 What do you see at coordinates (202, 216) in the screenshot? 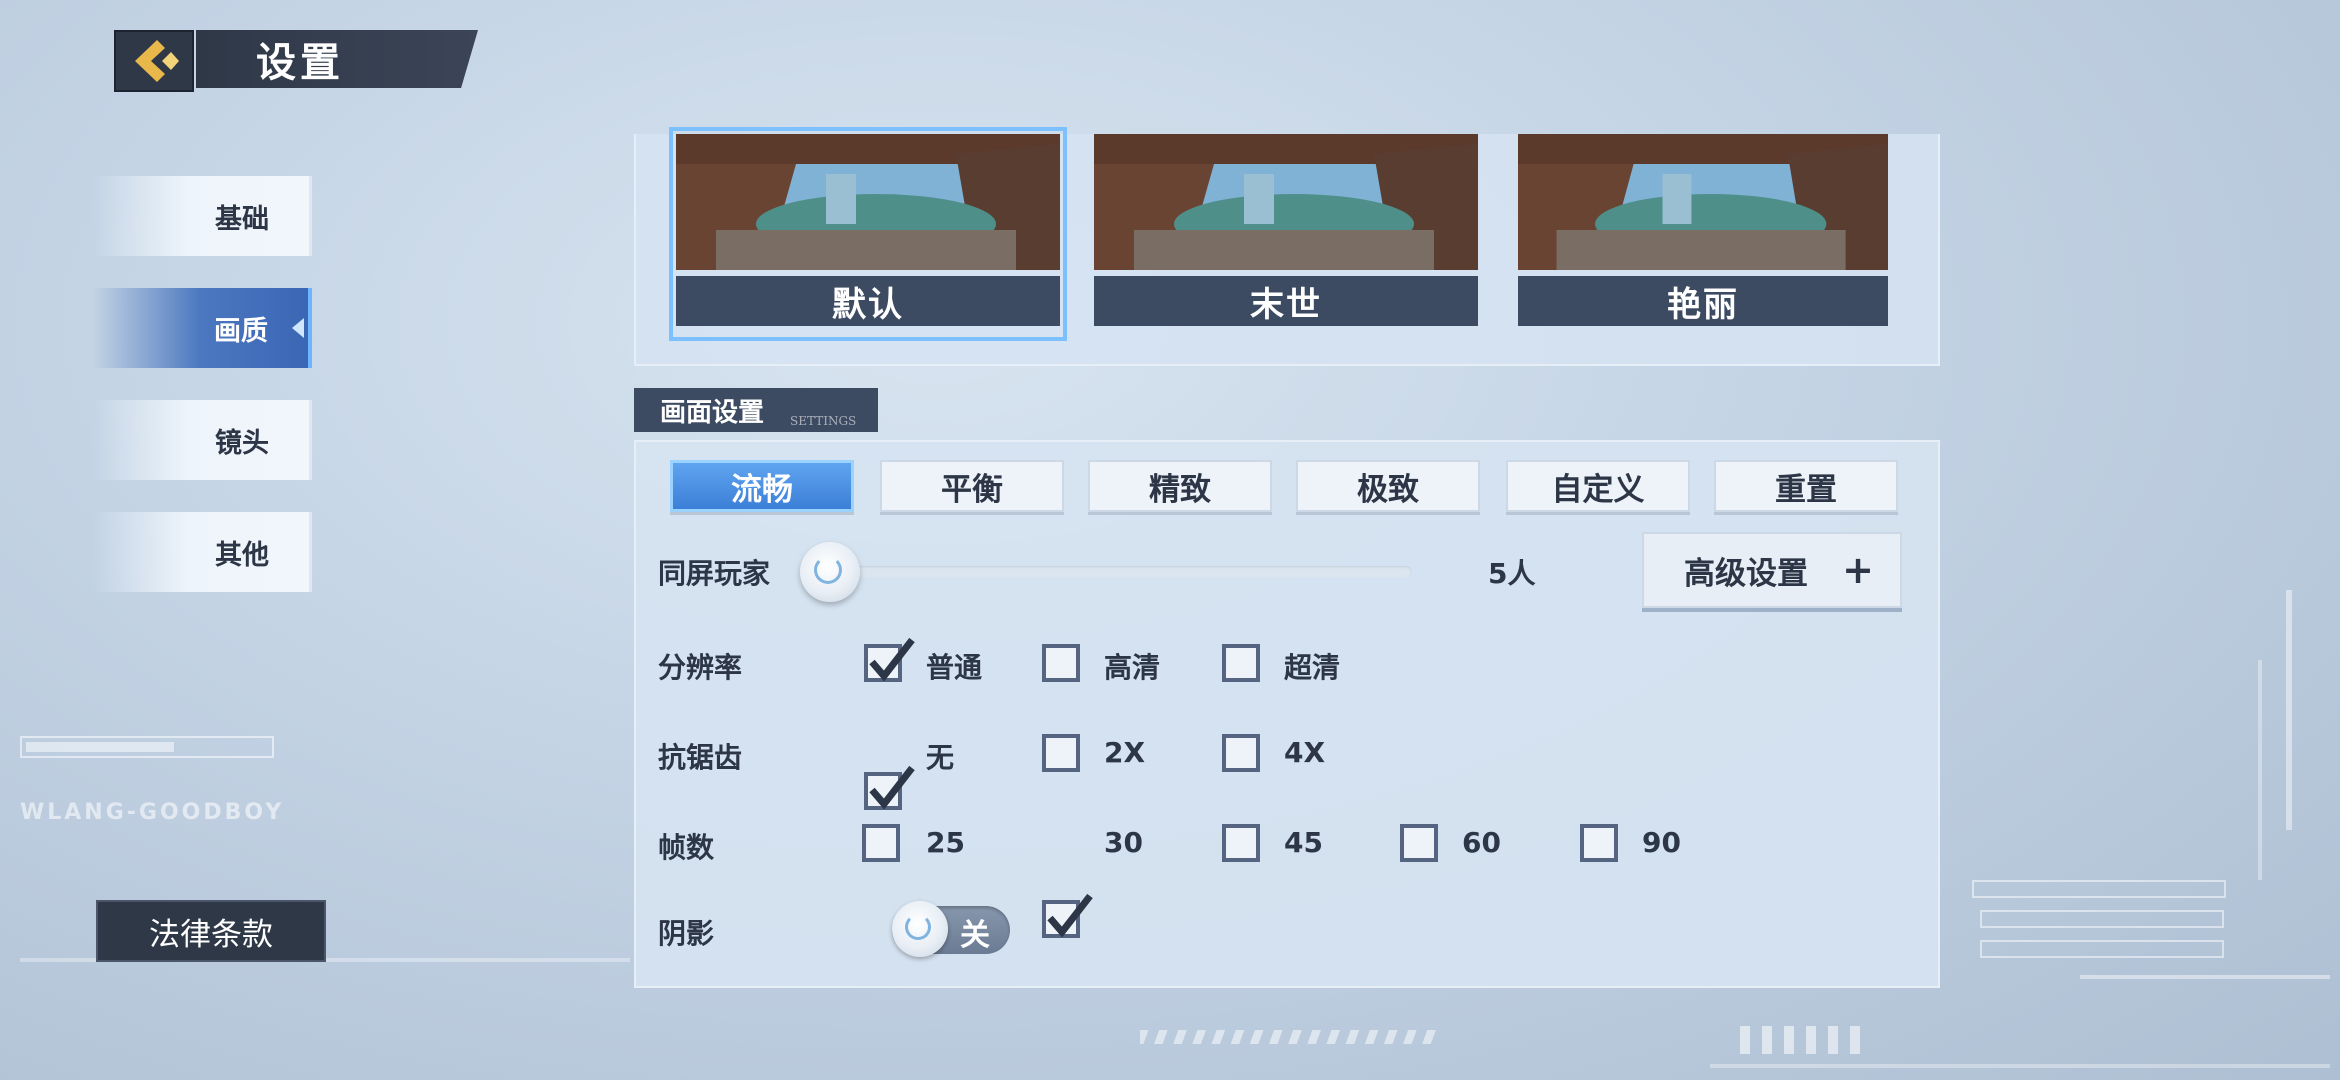
I see `nav-item-basic: 基础` at bounding box center [202, 216].